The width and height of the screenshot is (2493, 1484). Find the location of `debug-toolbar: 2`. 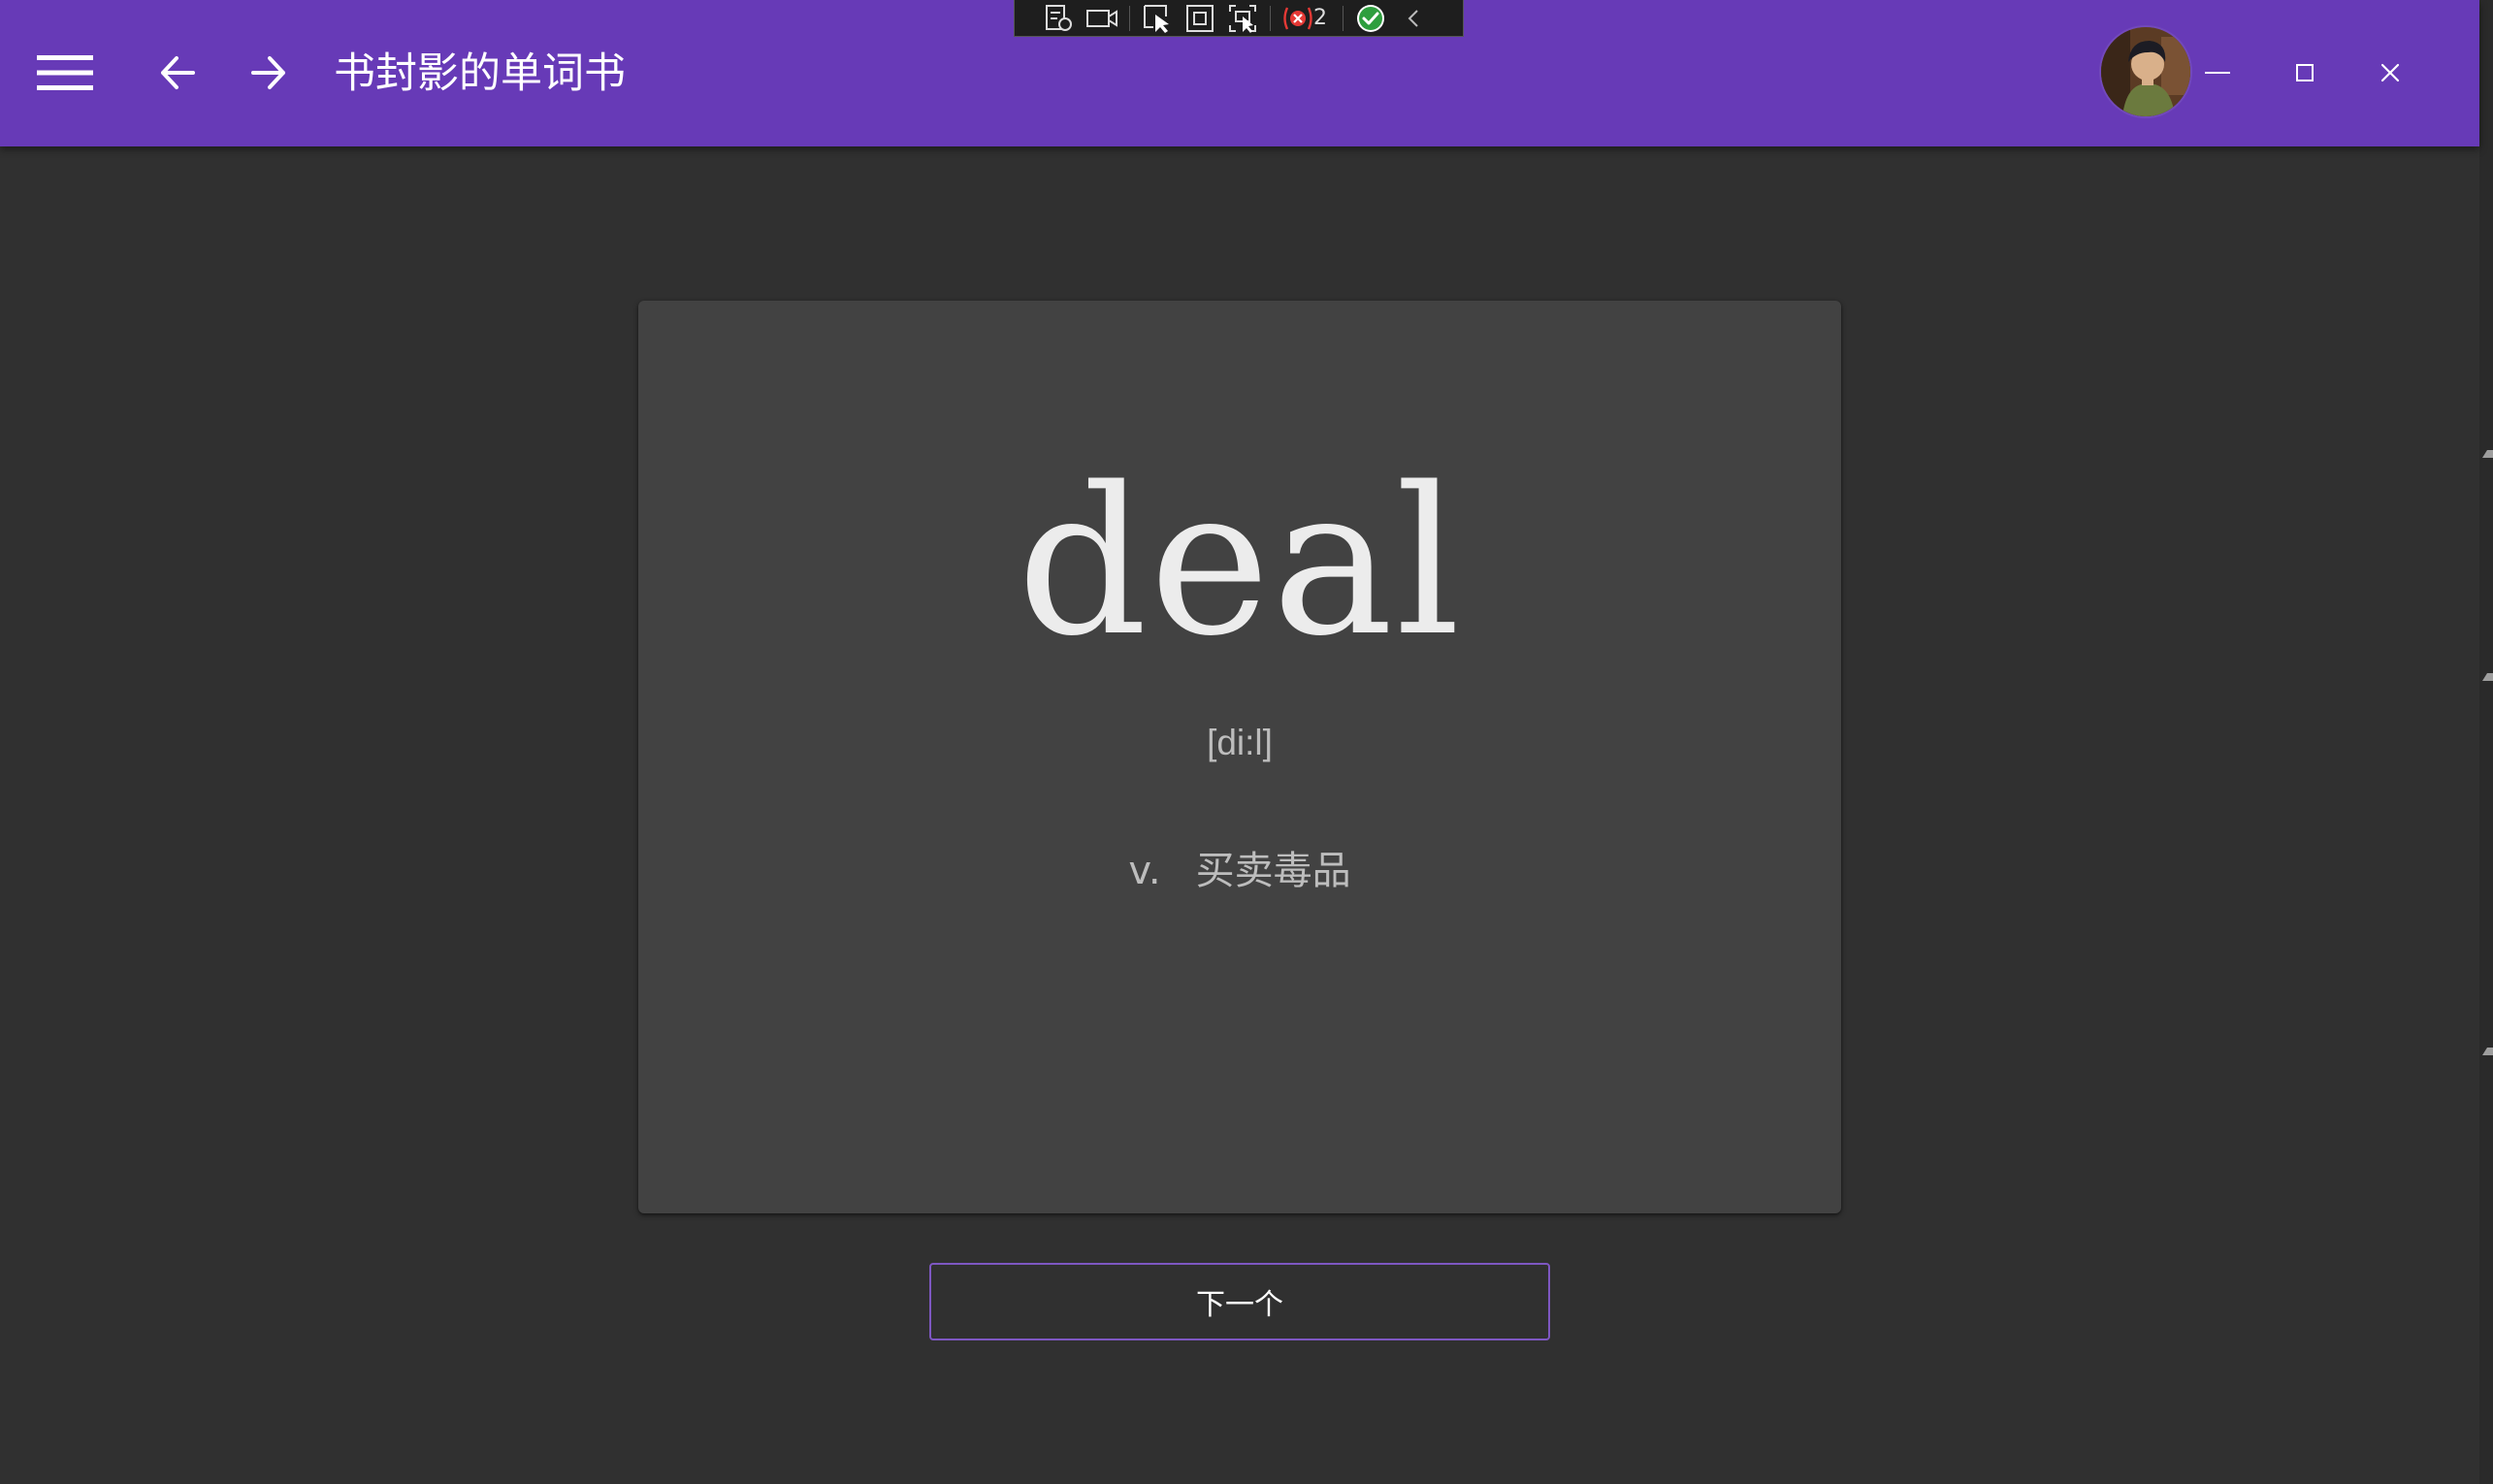

debug-toolbar: 2 is located at coordinates (1239, 18).